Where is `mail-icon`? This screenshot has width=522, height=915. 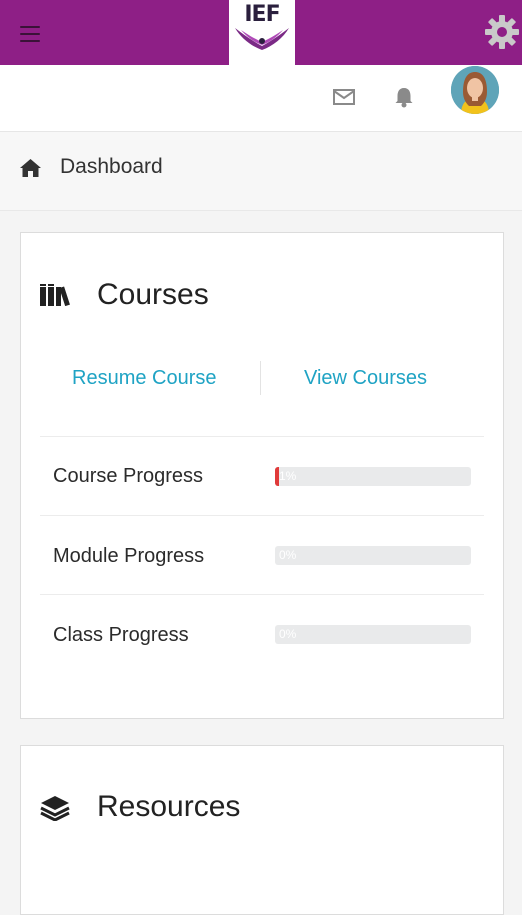 mail-icon is located at coordinates (344, 97).